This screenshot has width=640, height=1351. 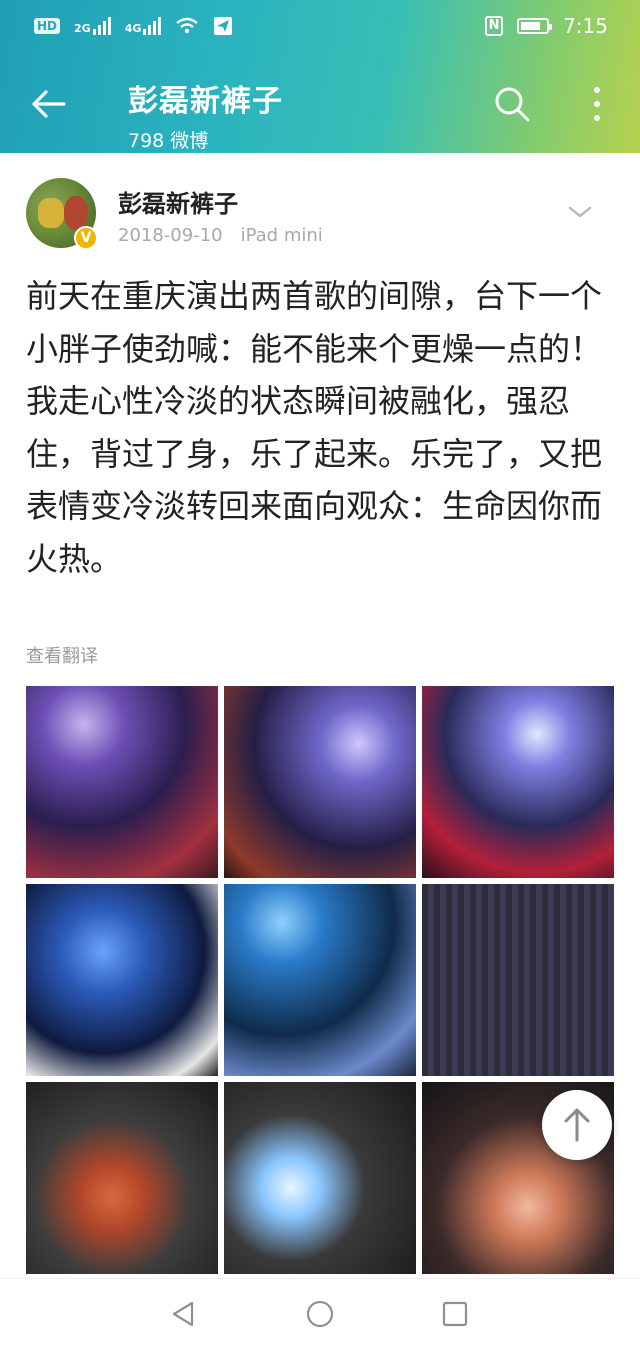 I want to click on header-title-block: 彭磊新裤子 798 微博, so click(x=205, y=114).